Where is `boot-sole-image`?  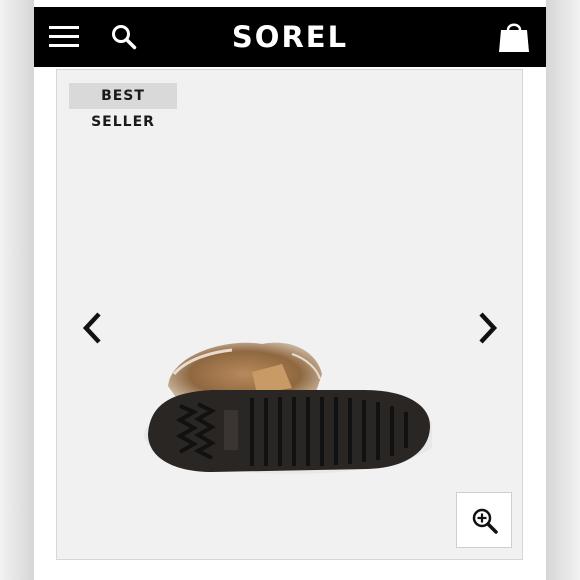
boot-sole-image is located at coordinates (286, 409).